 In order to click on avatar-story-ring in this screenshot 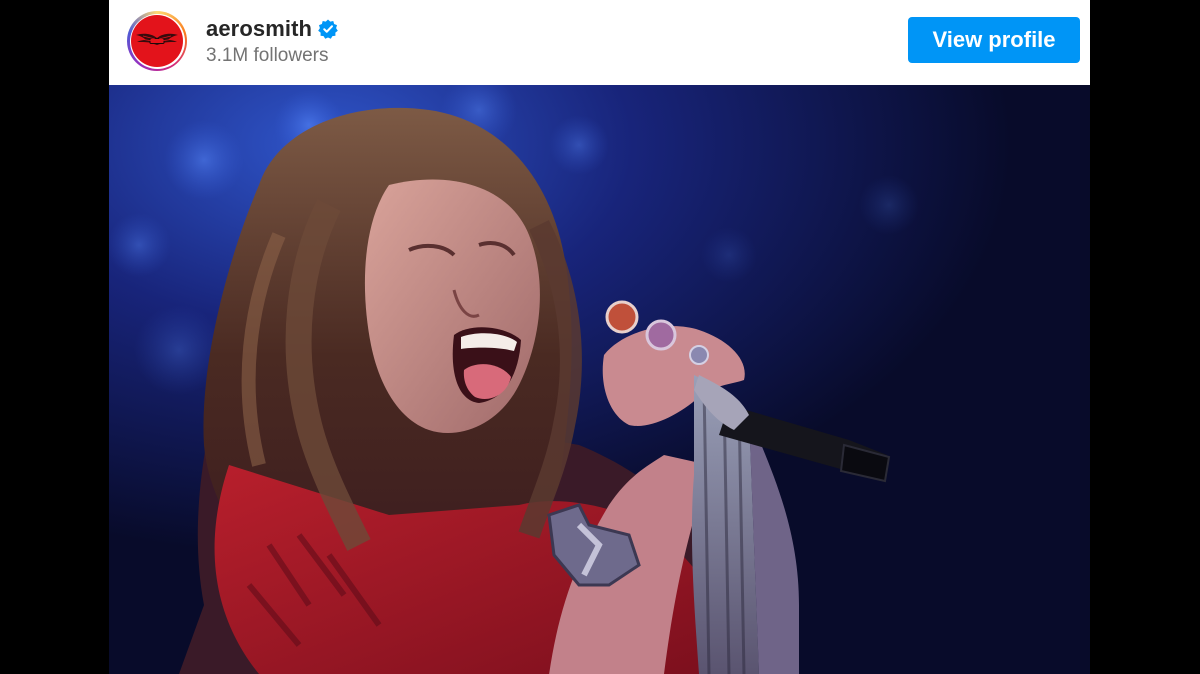, I will do `click(157, 41)`.